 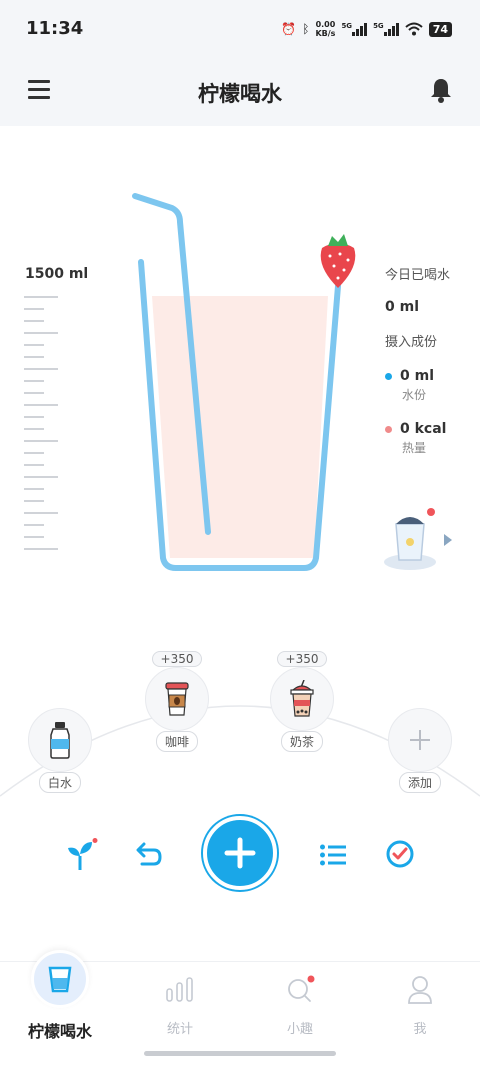 What do you see at coordinates (388, 376) in the screenshot?
I see `water-dot` at bounding box center [388, 376].